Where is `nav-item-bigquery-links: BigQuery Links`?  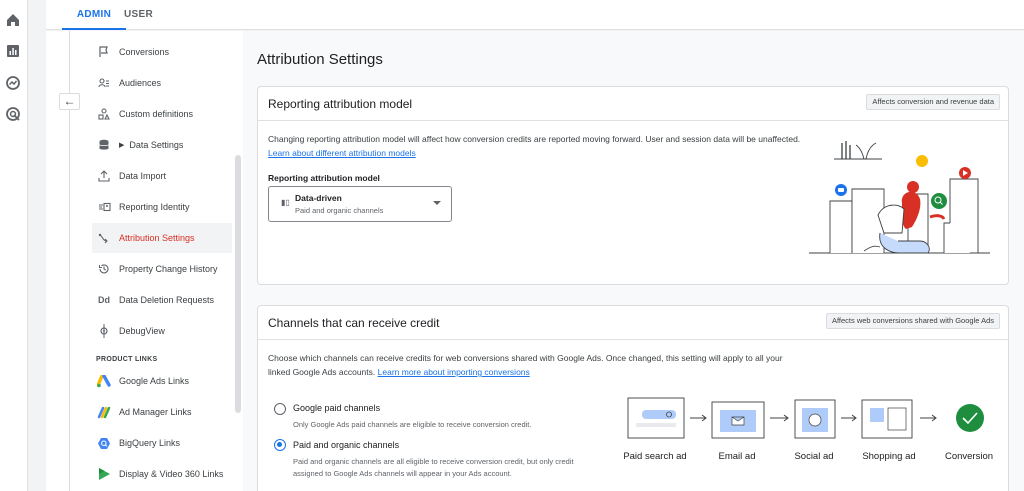
nav-item-bigquery-links: BigQuery Links is located at coordinates (162, 443).